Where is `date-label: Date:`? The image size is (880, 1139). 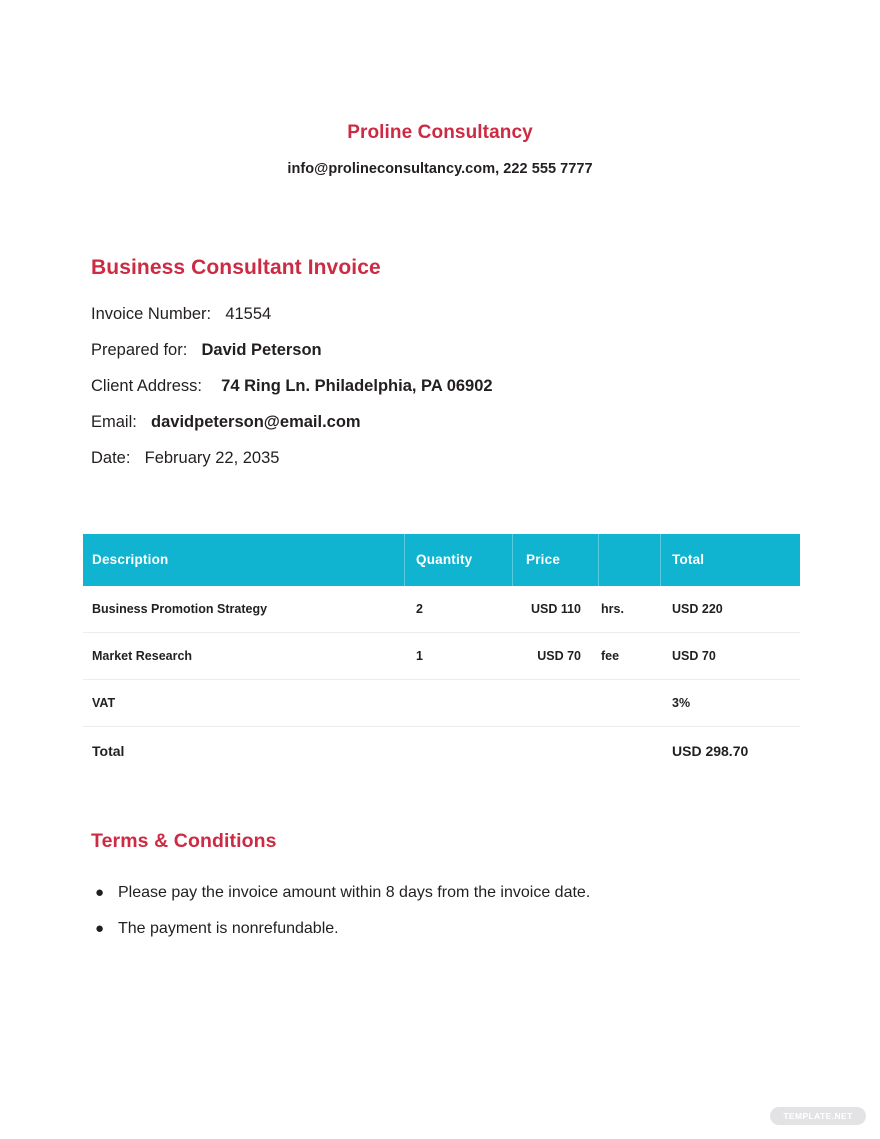 date-label: Date: is located at coordinates (111, 458).